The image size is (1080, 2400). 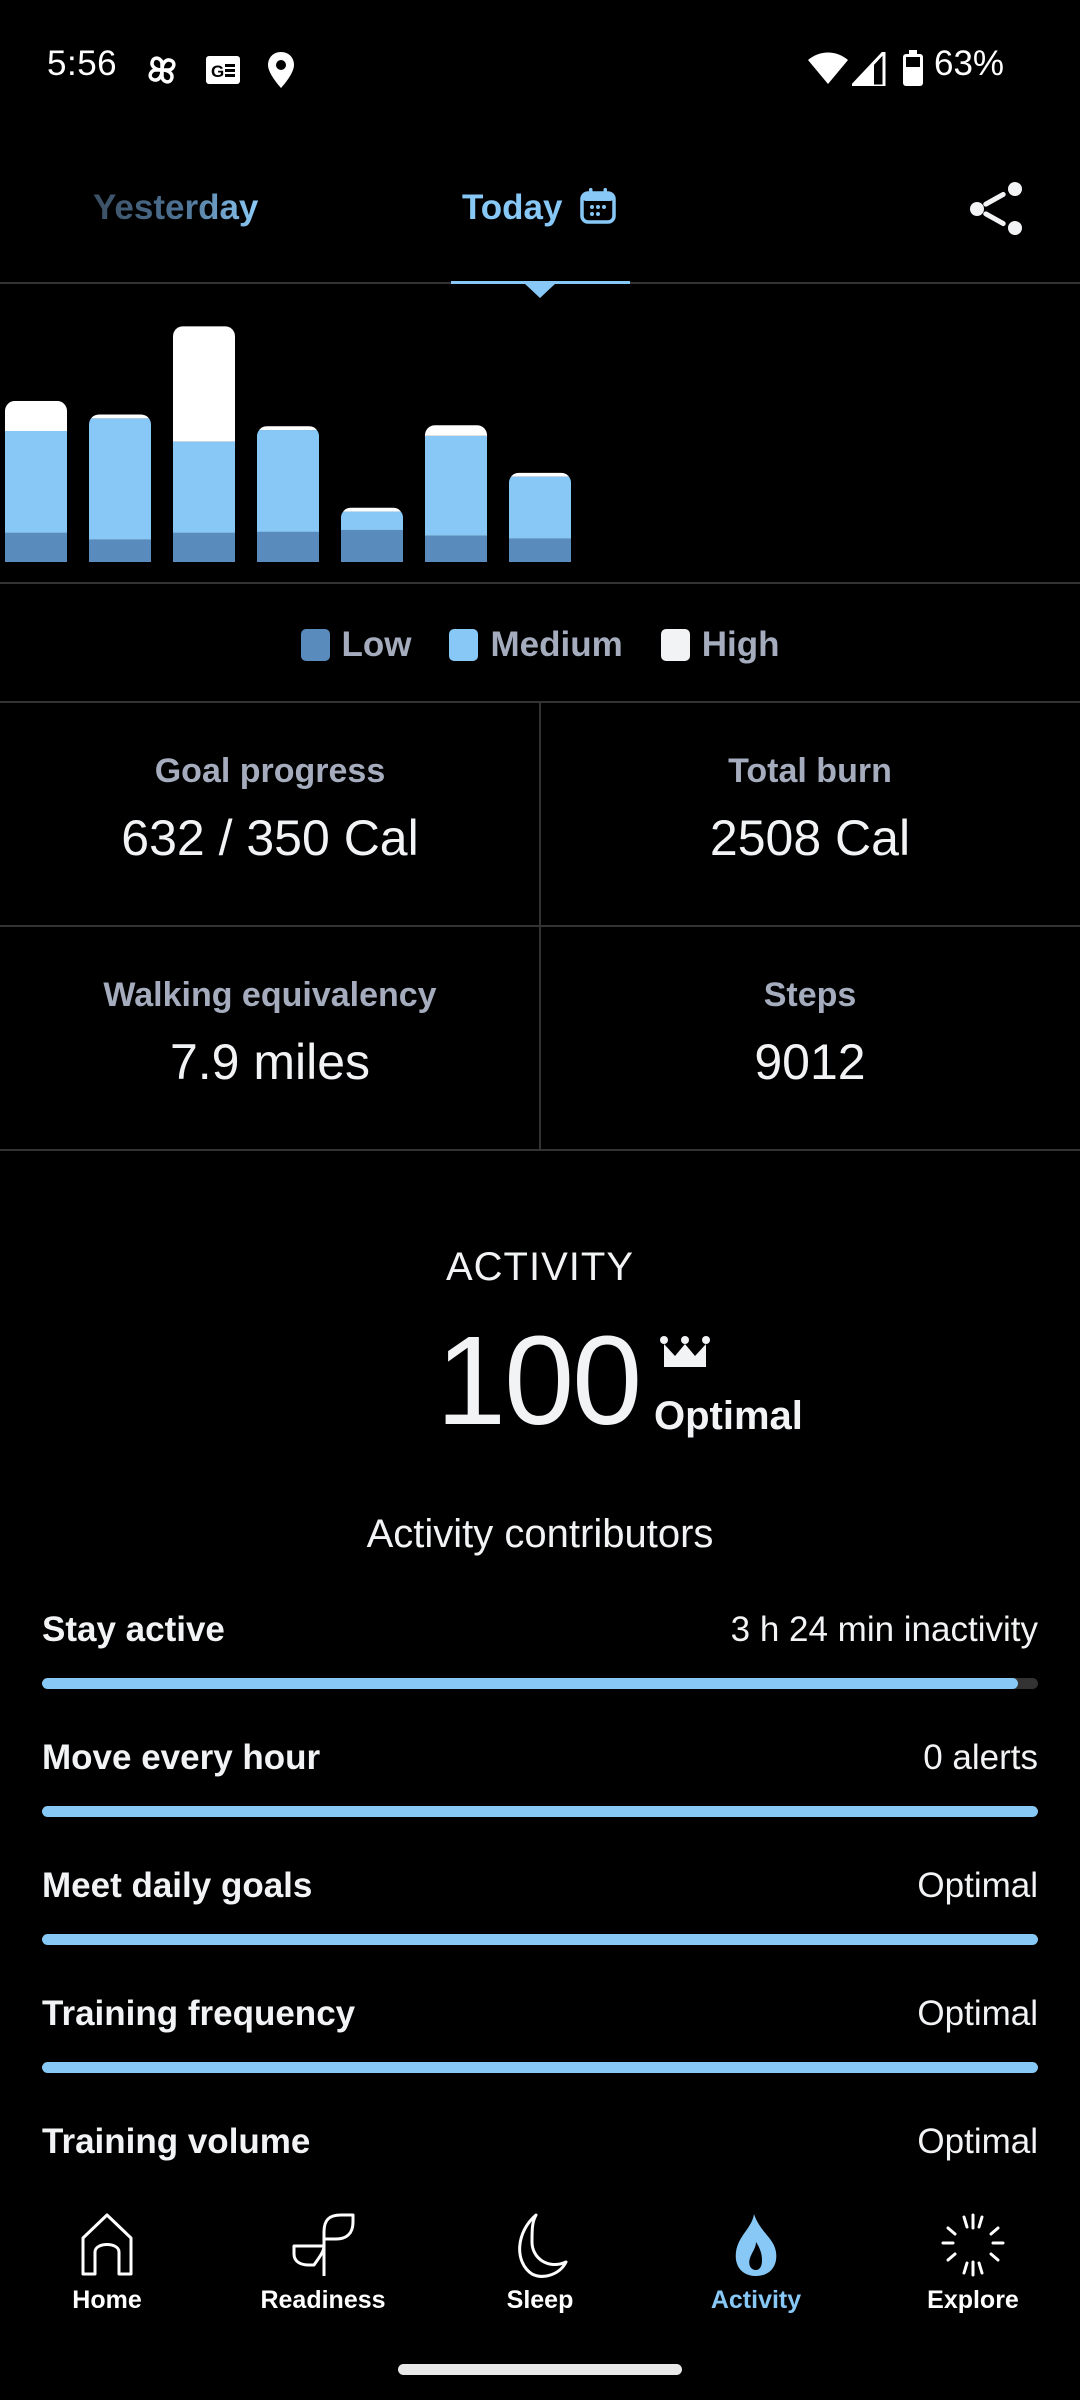 I want to click on contributors-title: Activity contributors, so click(x=540, y=1534).